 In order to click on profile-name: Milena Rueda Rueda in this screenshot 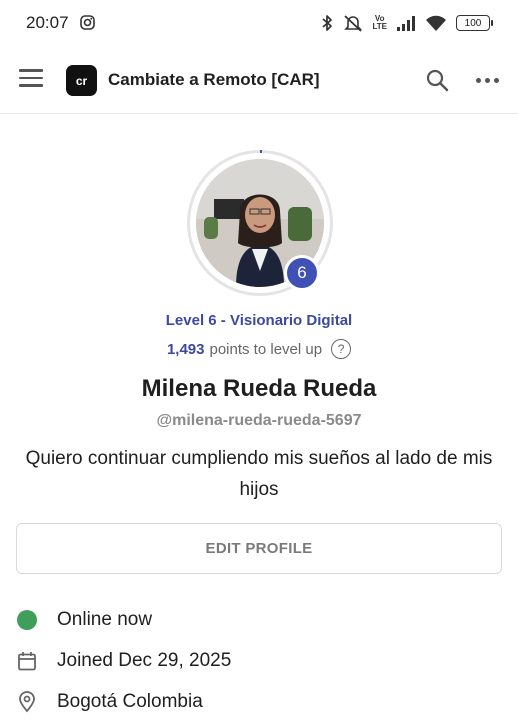, I will do `click(259, 388)`.